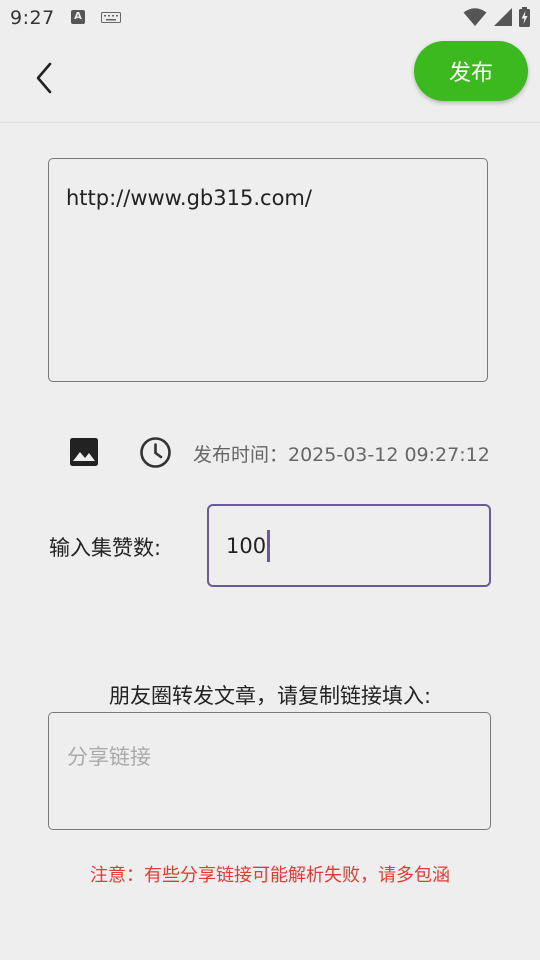  I want to click on back-button, so click(44, 78).